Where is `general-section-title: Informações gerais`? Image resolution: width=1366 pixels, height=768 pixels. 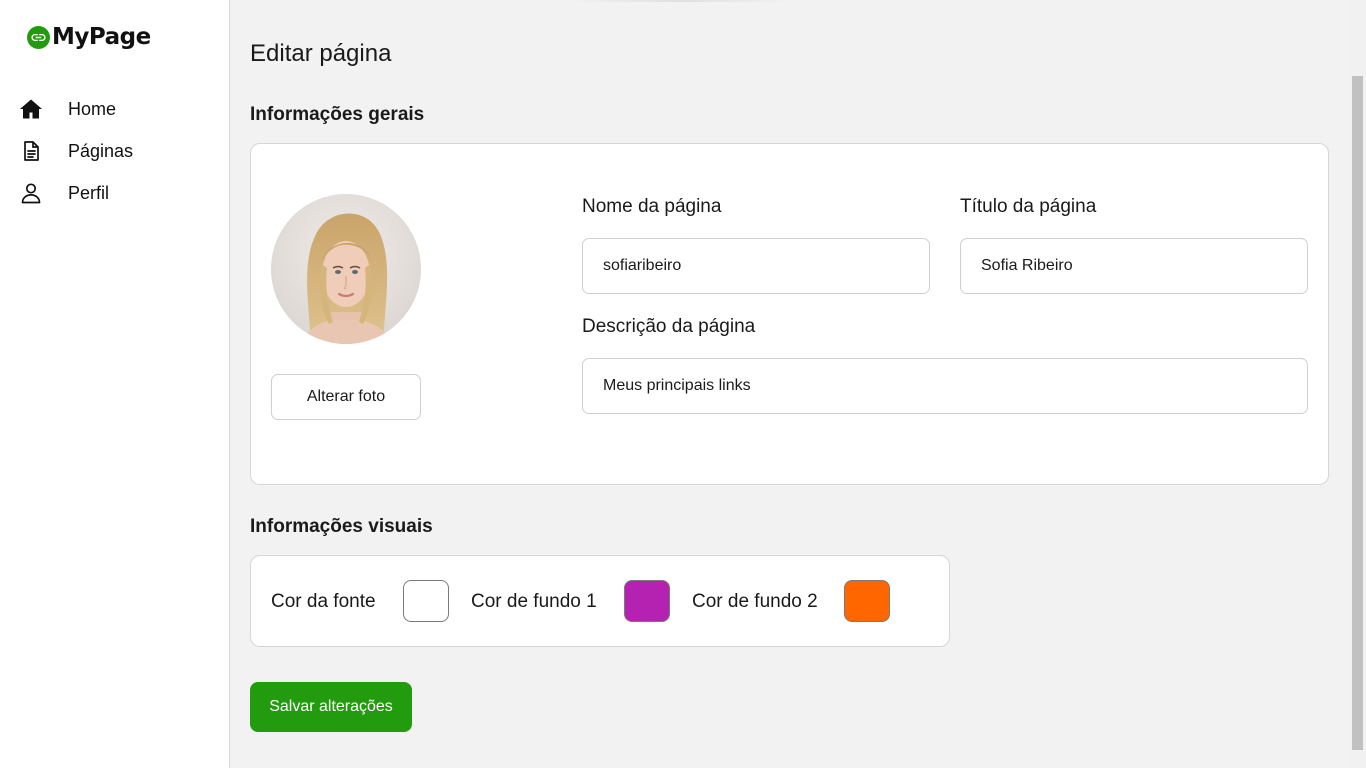 general-section-title: Informações gerais is located at coordinates (337, 114).